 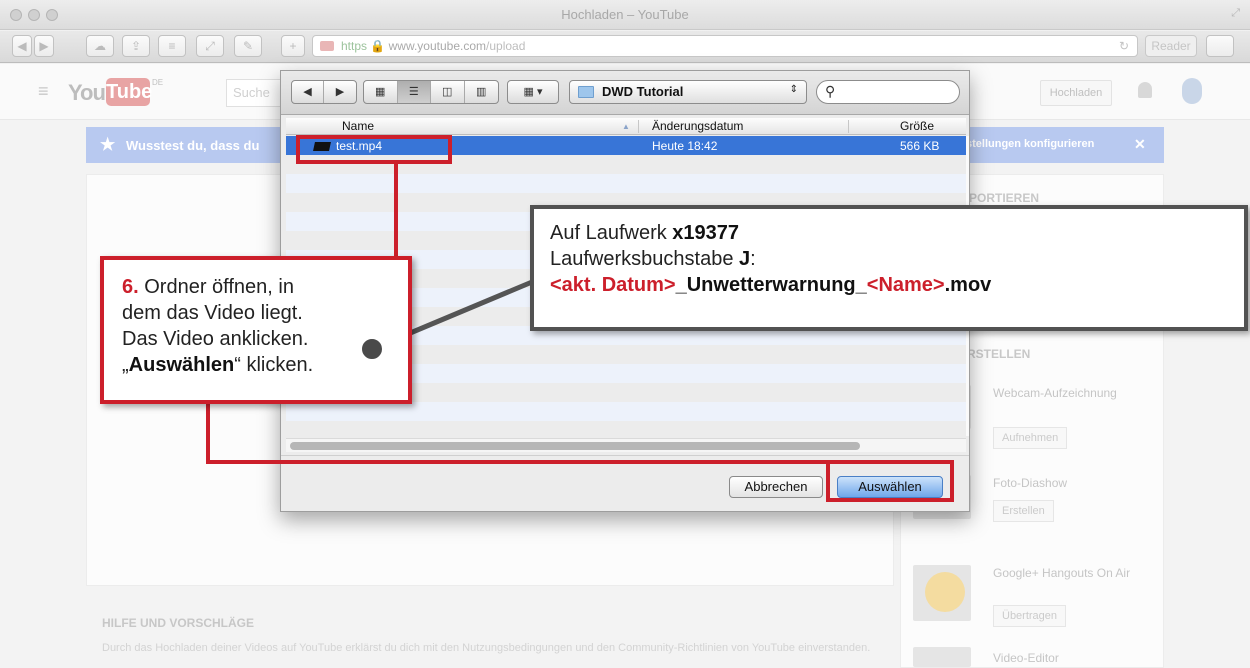 I want to click on list-view-icon: ☰, so click(x=414, y=92).